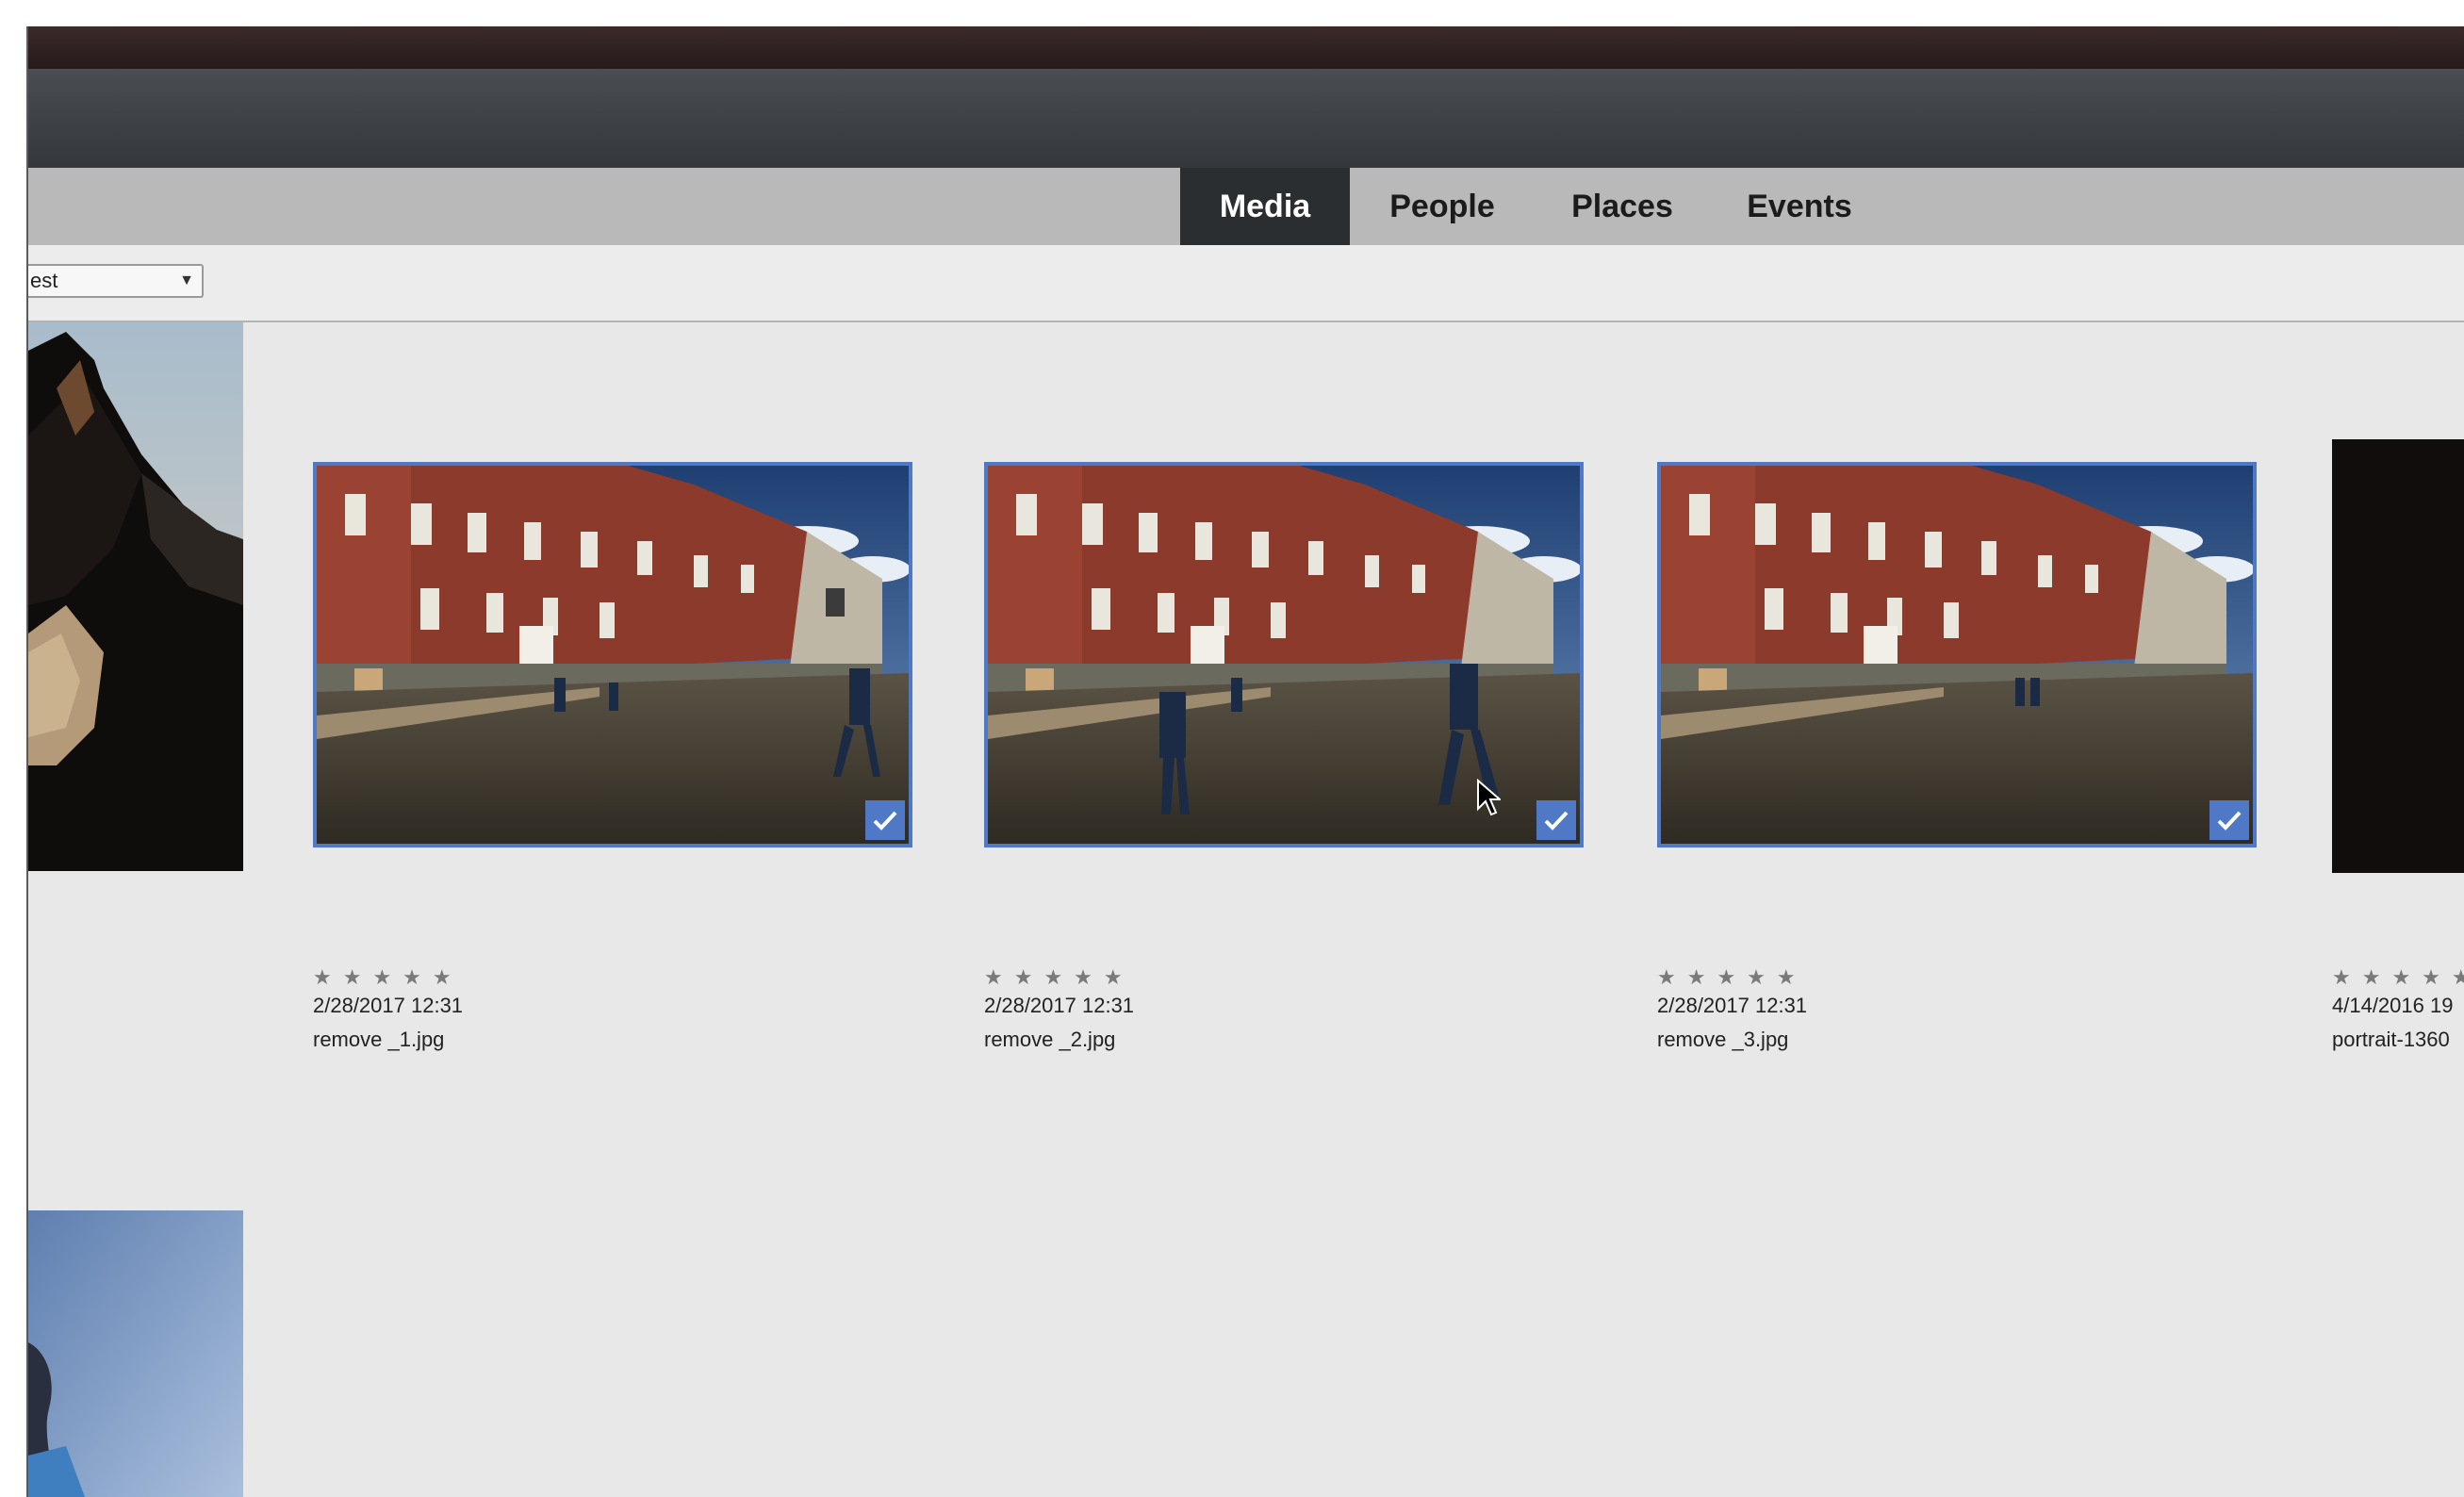  I want to click on sort-order-value: est, so click(44, 280).